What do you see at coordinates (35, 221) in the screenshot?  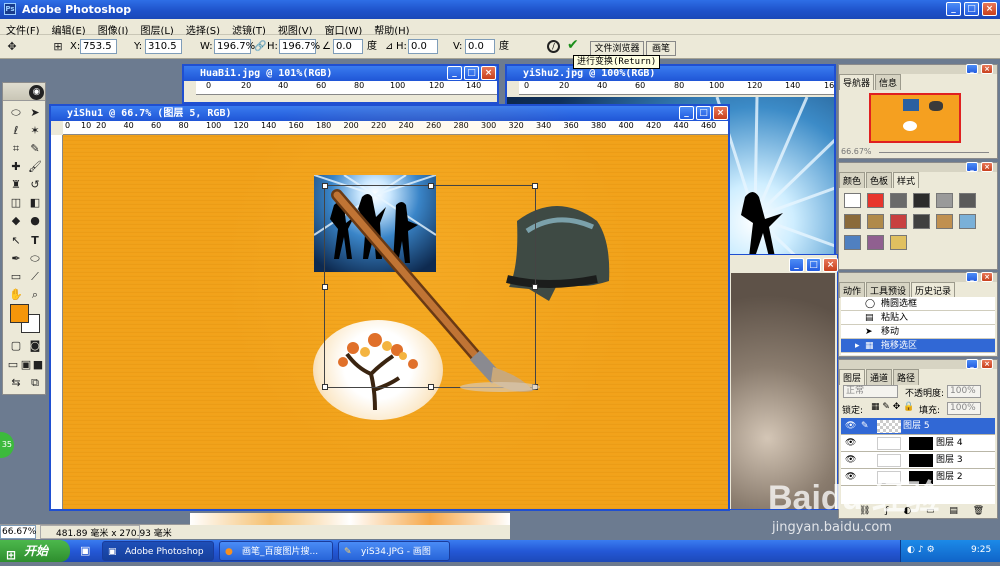 I see `dodge-tool-icon: ●` at bounding box center [35, 221].